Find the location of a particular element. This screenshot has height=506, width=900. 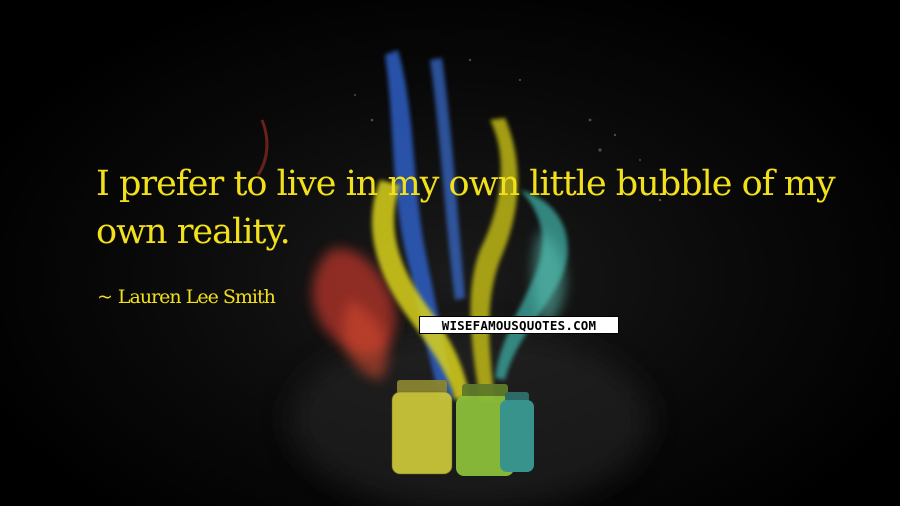

quote-author: ~ Lauren Lee Smith is located at coordinates (186, 297).